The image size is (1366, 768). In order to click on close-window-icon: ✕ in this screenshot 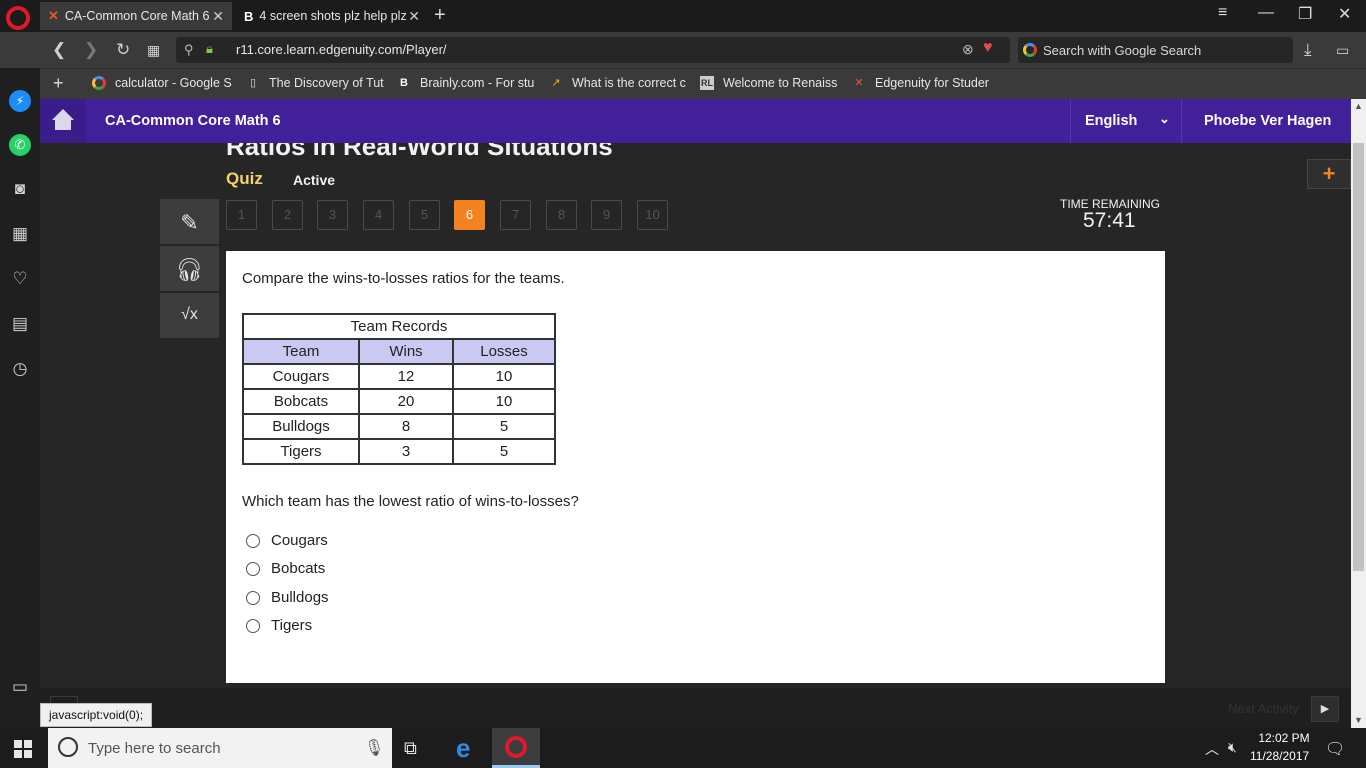, I will do `click(1344, 14)`.